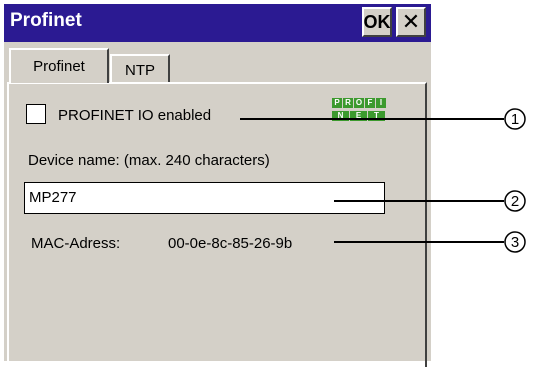  What do you see at coordinates (59, 65) in the screenshot?
I see `tab-profinet: Profinet` at bounding box center [59, 65].